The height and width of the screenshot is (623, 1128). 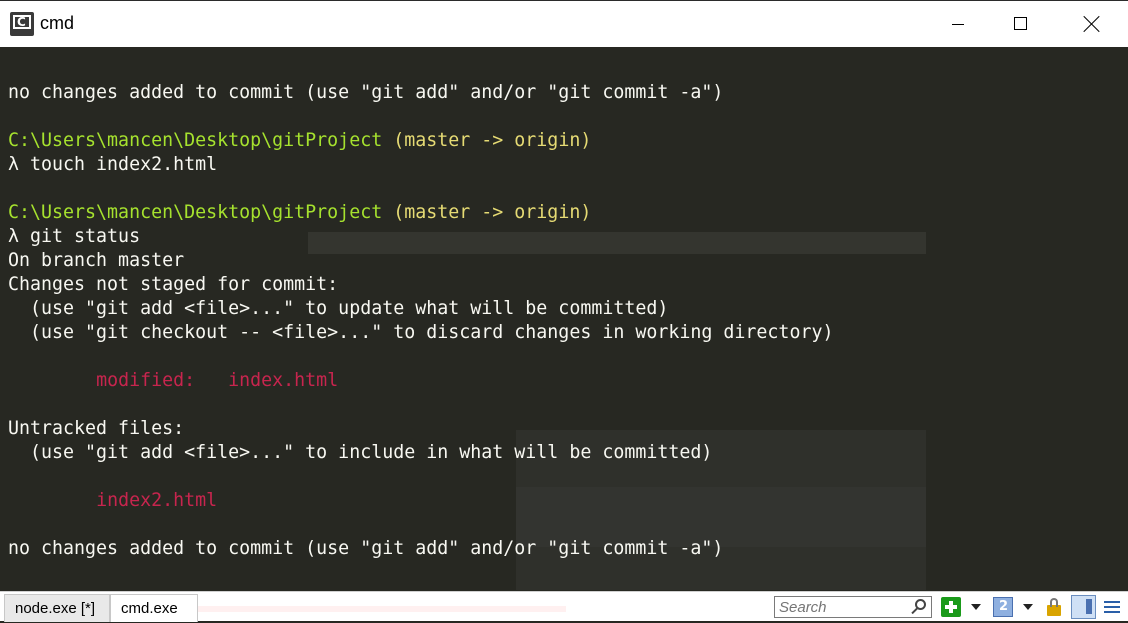 I want to click on console-text: Changes not staged for commit:, so click(x=173, y=284).